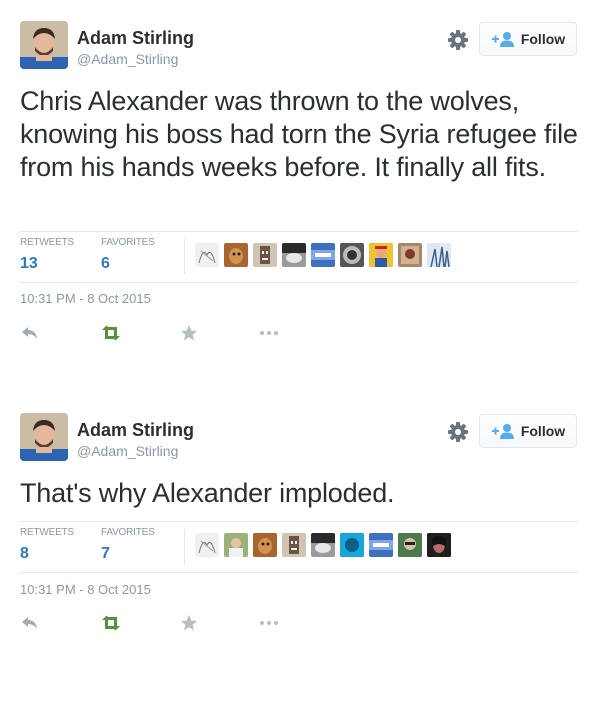 This screenshot has width=606, height=708. I want to click on favorites-count: 7, so click(105, 553).